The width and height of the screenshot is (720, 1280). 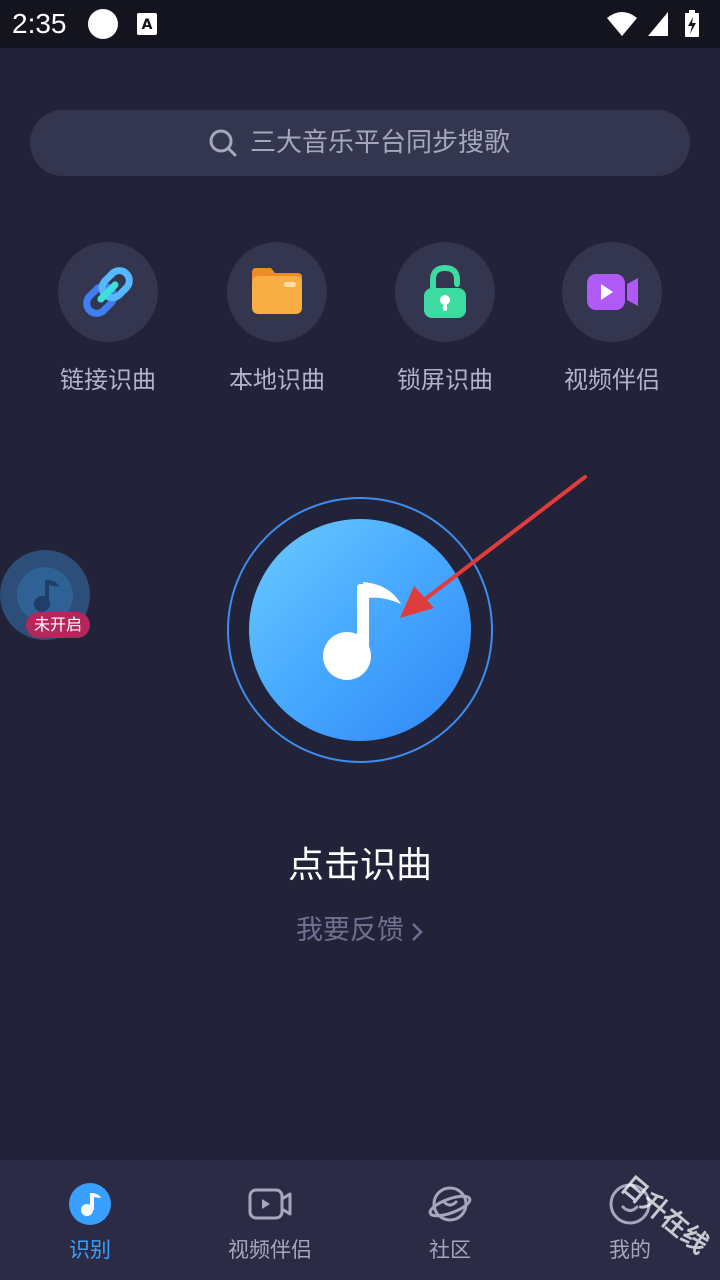 I want to click on feature-label: 锁屏识曲, so click(x=445, y=380).